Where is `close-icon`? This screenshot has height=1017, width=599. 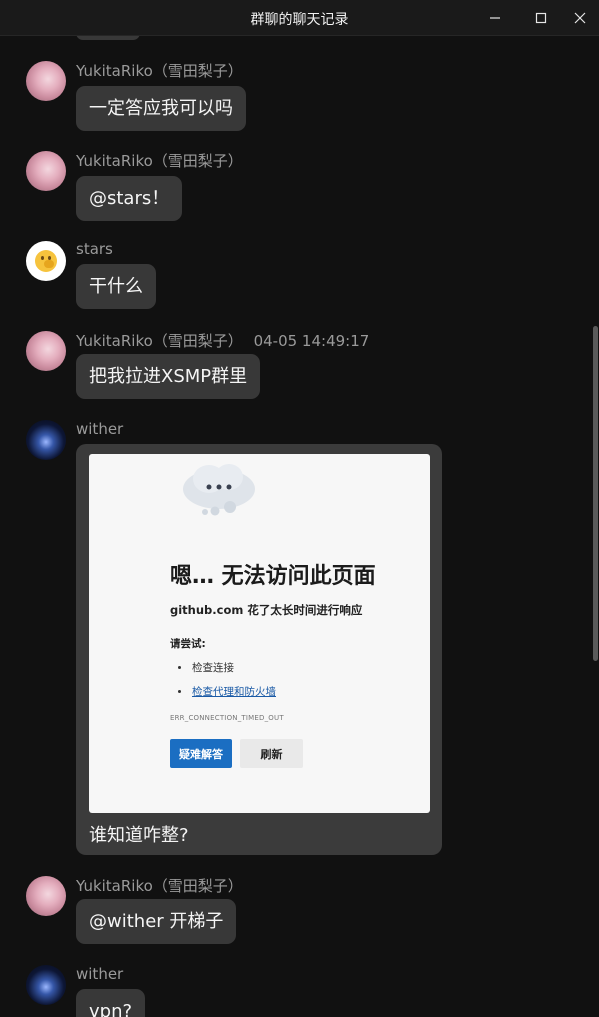
close-icon is located at coordinates (580, 17).